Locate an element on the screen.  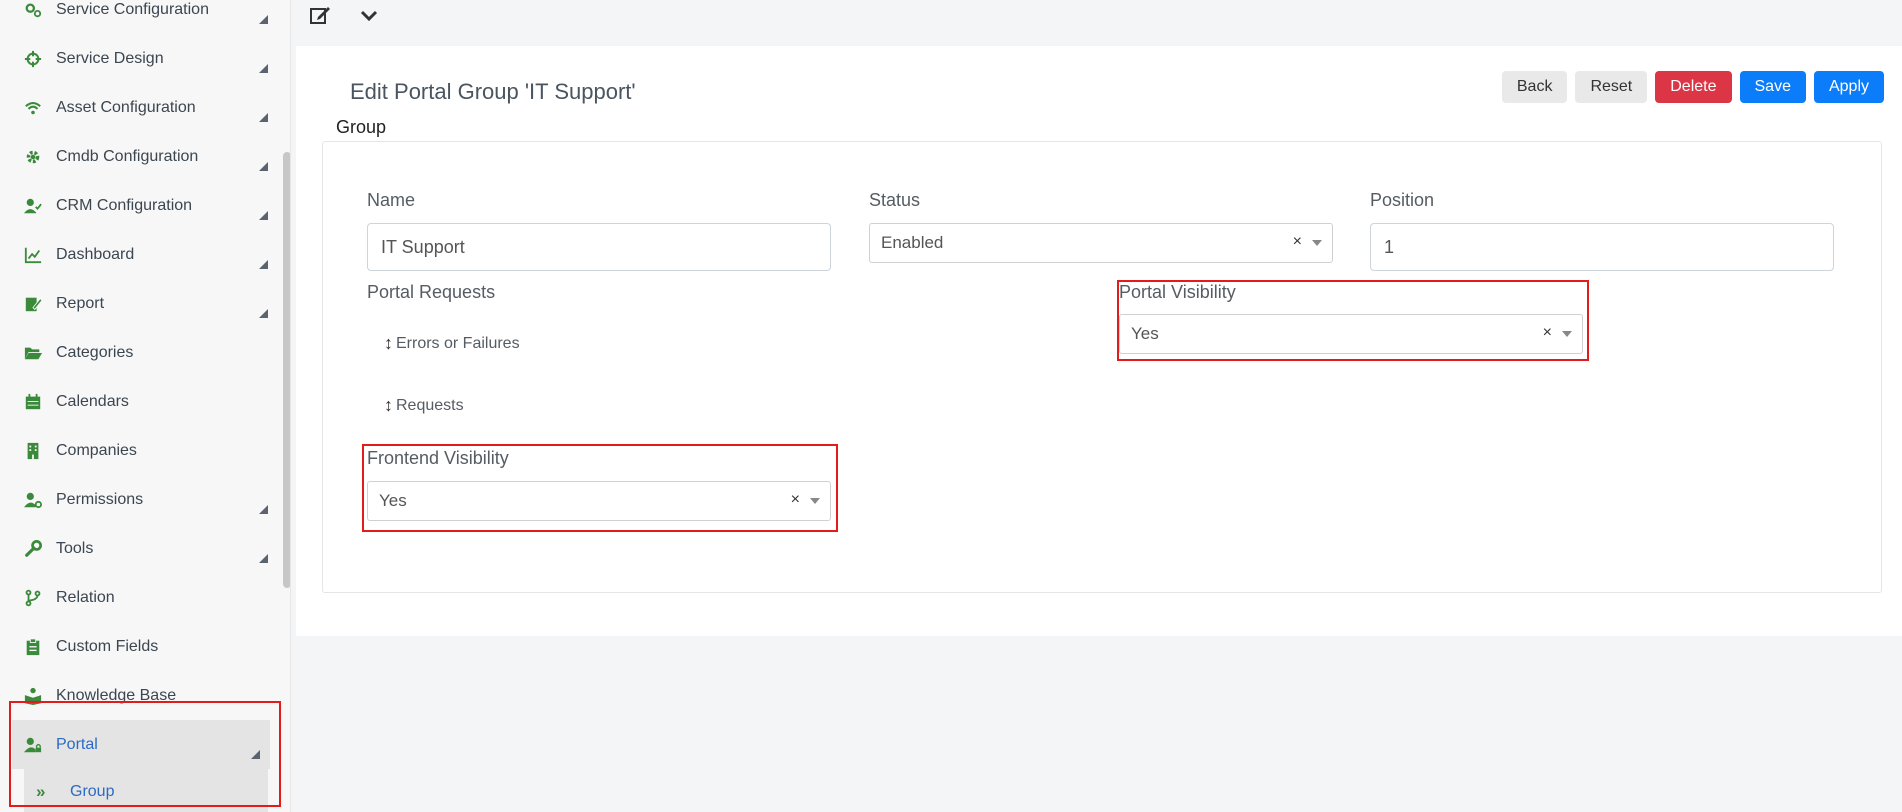
sidebar-item-label: Categories is located at coordinates (95, 352).